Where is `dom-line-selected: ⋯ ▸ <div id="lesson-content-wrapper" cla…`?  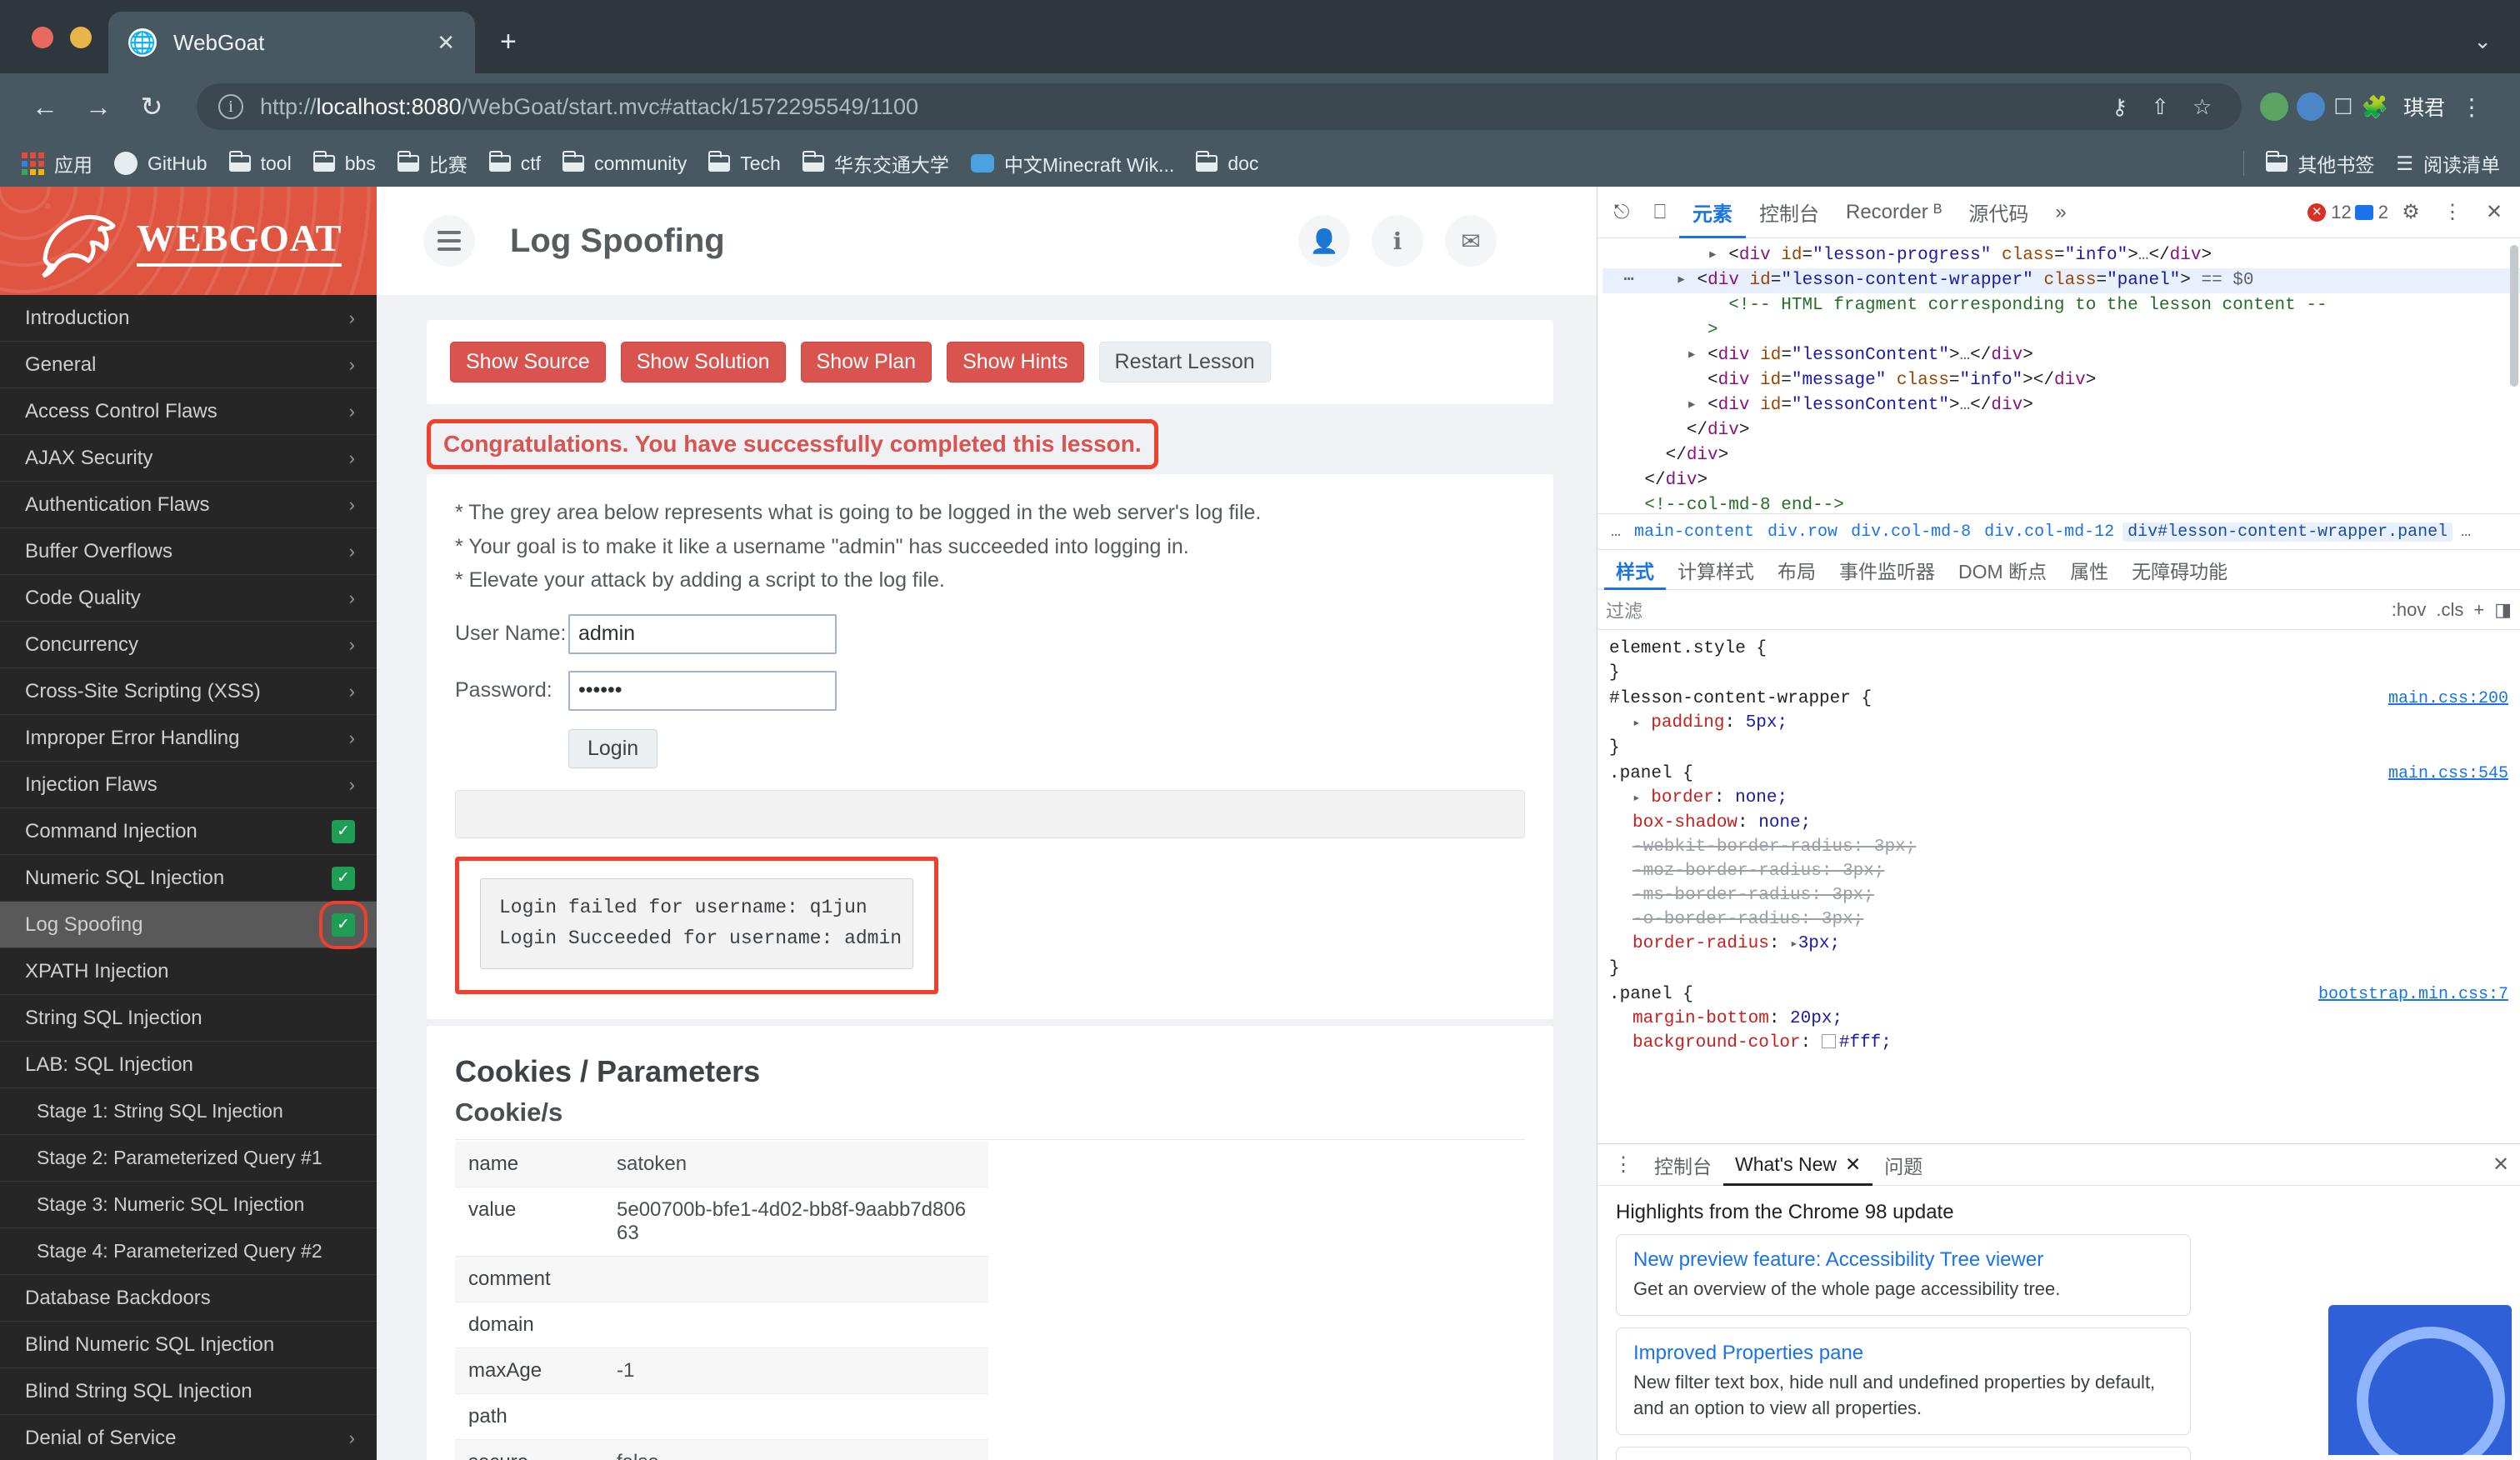
dom-line-selected: ⋯ ▸ <div id="lesson-content-wrapper" cla… is located at coordinates (2061, 280).